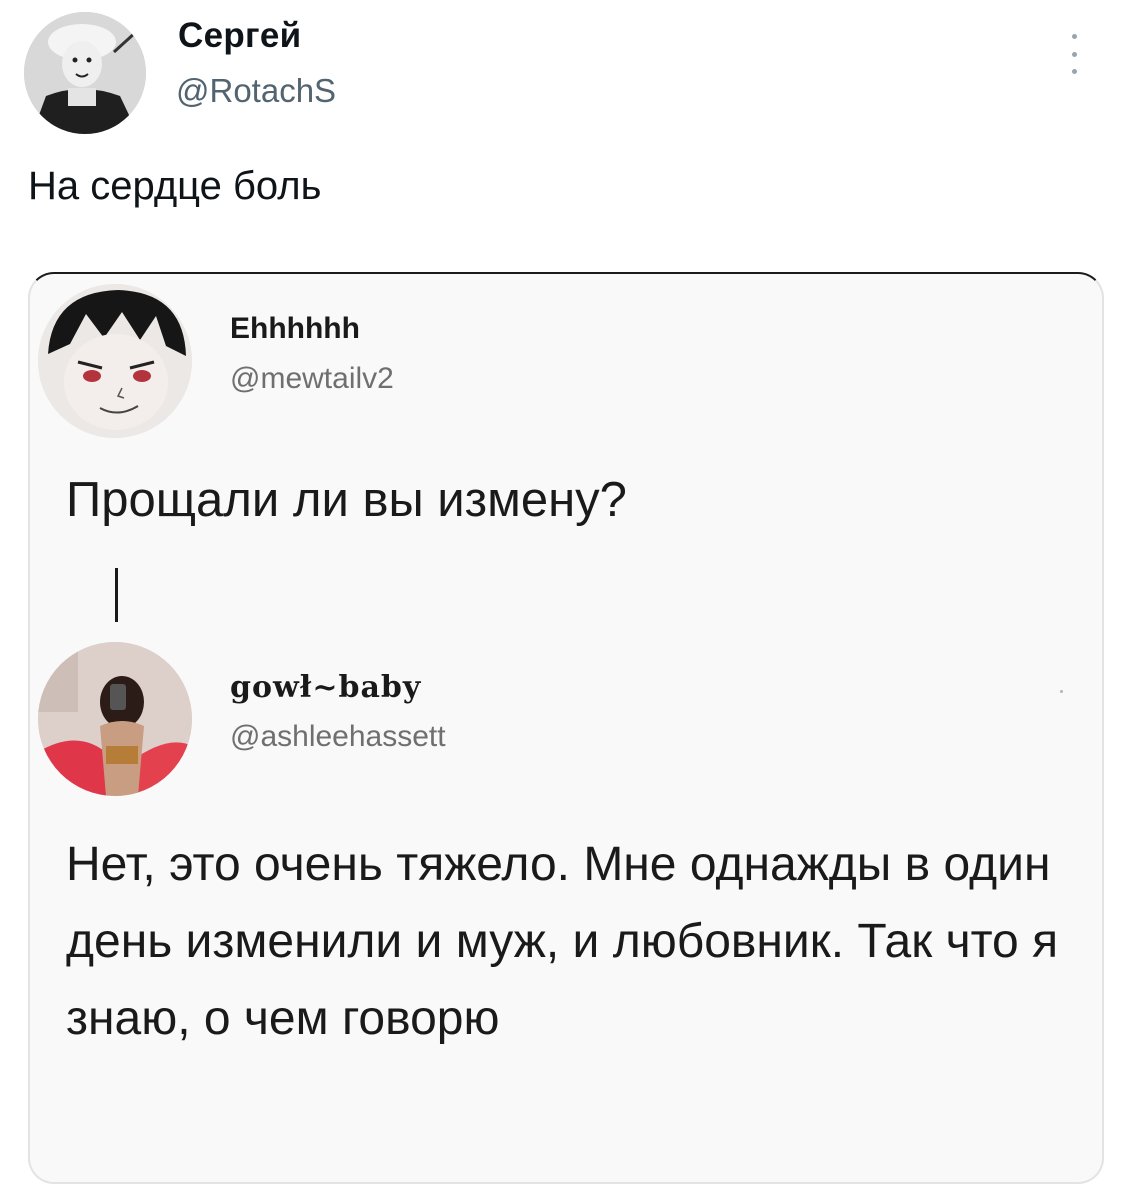 The width and height of the screenshot is (1127, 1200). What do you see at coordinates (116, 595) in the screenshot?
I see `thread-line` at bounding box center [116, 595].